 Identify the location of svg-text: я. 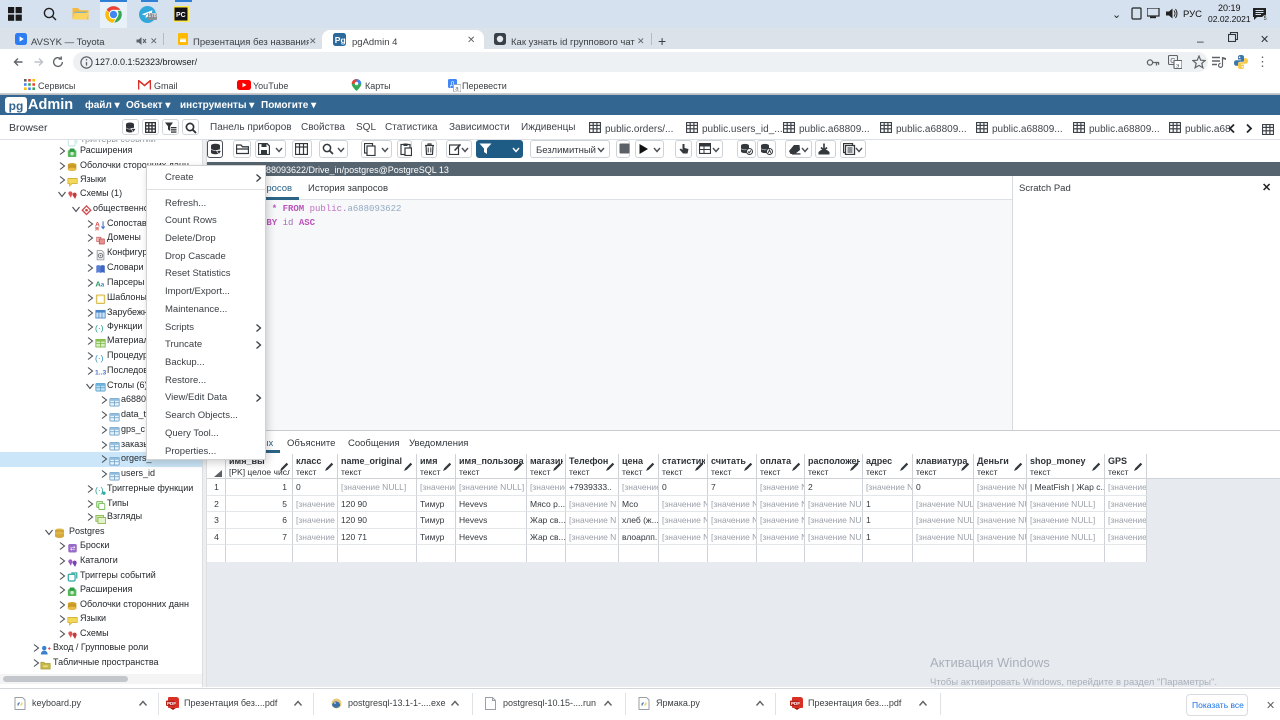
(97, 228).